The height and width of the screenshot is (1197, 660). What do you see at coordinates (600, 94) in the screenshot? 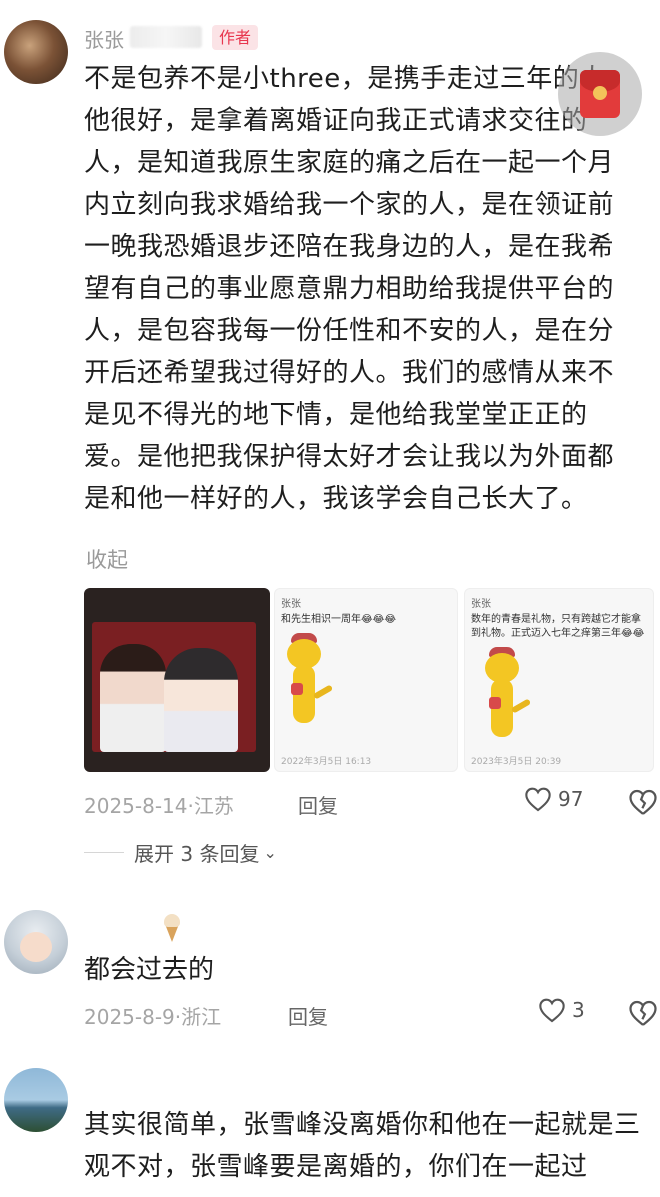
I see `red-packet-icon` at bounding box center [600, 94].